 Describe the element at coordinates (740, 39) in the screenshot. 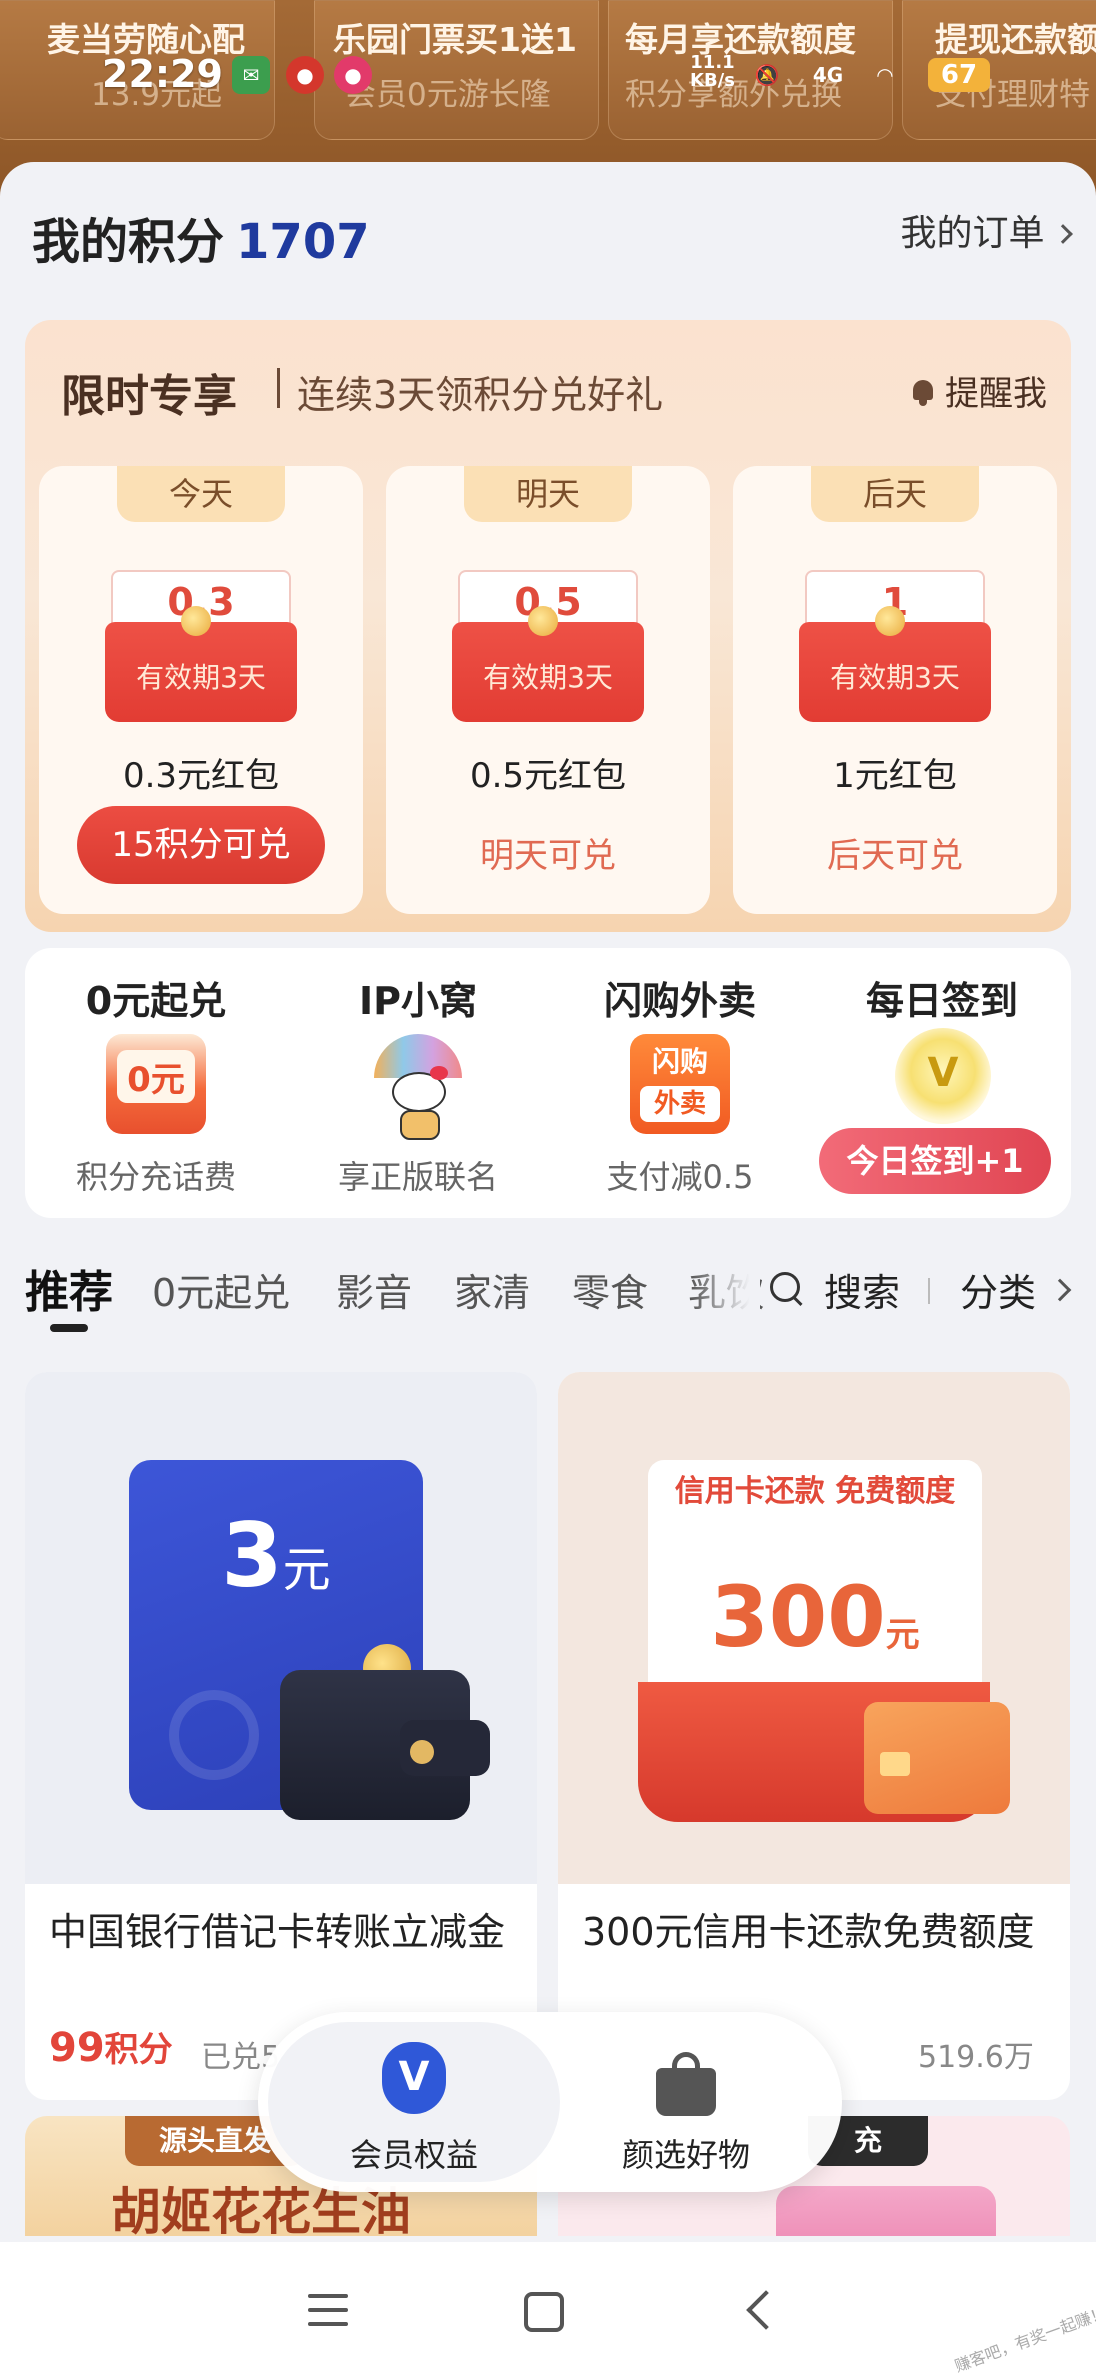

I see `promo-title: 每月享还款额度` at that location.